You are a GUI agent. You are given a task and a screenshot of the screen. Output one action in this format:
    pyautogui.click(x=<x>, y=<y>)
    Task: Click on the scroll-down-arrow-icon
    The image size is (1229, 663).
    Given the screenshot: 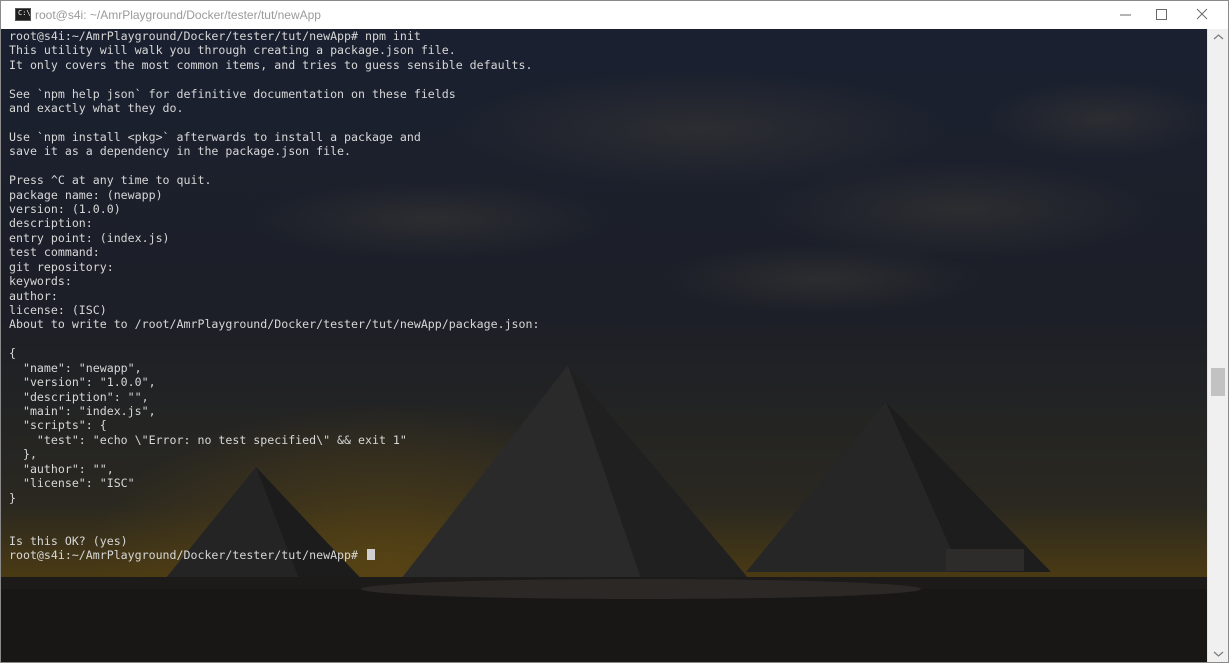 What is the action you would take?
    pyautogui.click(x=1218, y=654)
    